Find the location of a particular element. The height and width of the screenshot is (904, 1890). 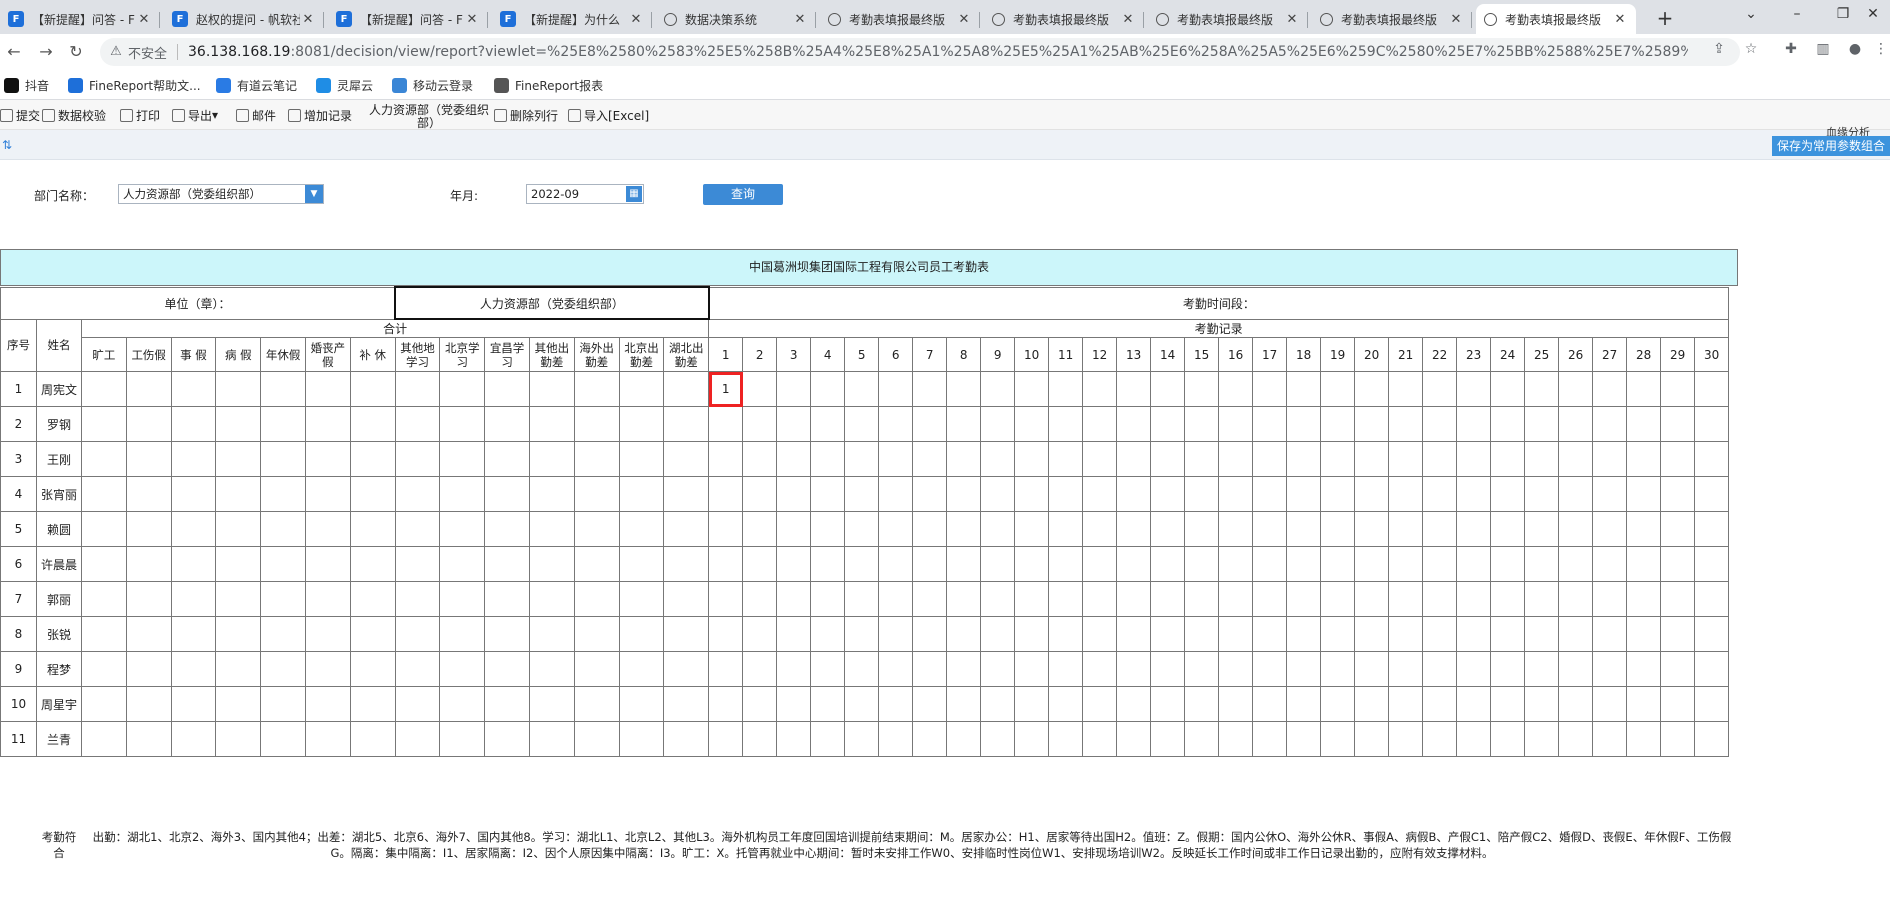

tab-item: 考勤表填报最终版 ✕ is located at coordinates (1556, 19).